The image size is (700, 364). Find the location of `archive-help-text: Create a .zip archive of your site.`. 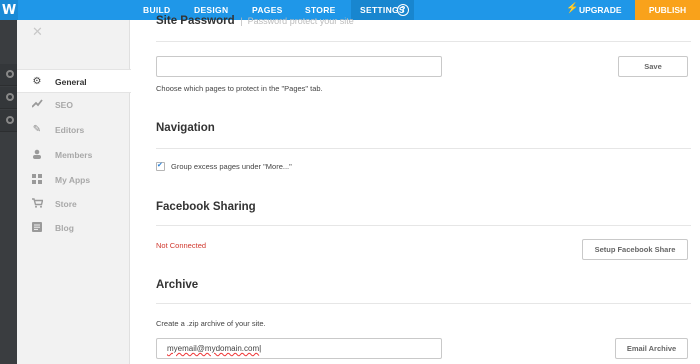

archive-help-text: Create a .zip archive of your site. is located at coordinates (211, 323).